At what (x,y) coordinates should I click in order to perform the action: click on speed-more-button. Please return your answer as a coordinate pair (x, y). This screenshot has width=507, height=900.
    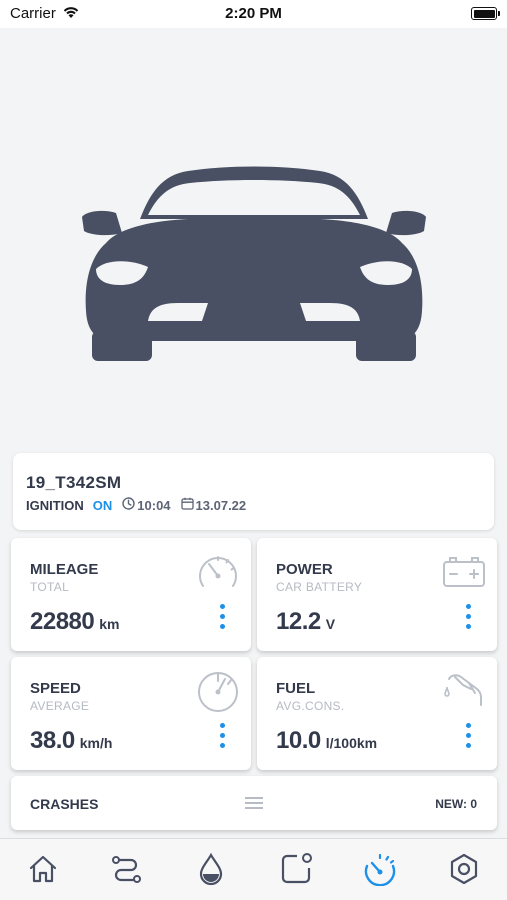
    Looking at the image, I should click on (222, 738).